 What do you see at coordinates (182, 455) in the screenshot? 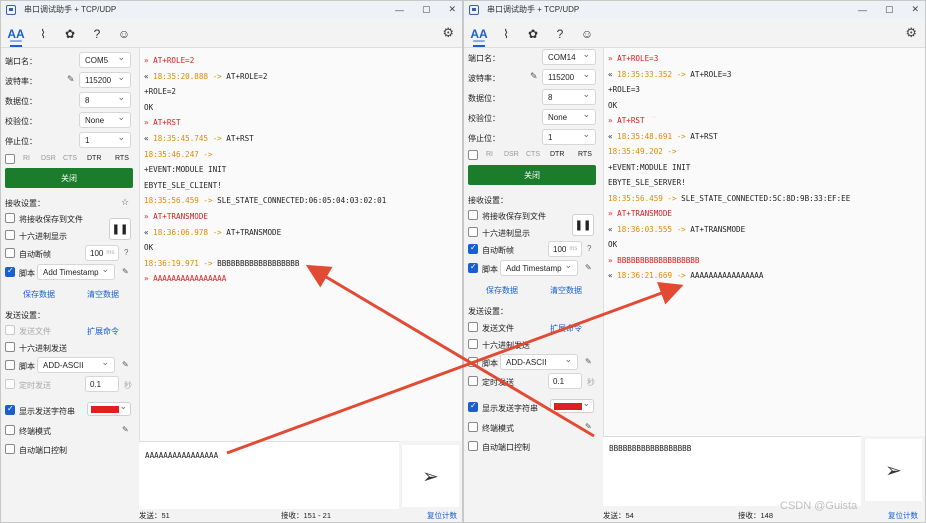
I see `send-text: AAAAAAAAAAAAAAAA` at bounding box center [182, 455].